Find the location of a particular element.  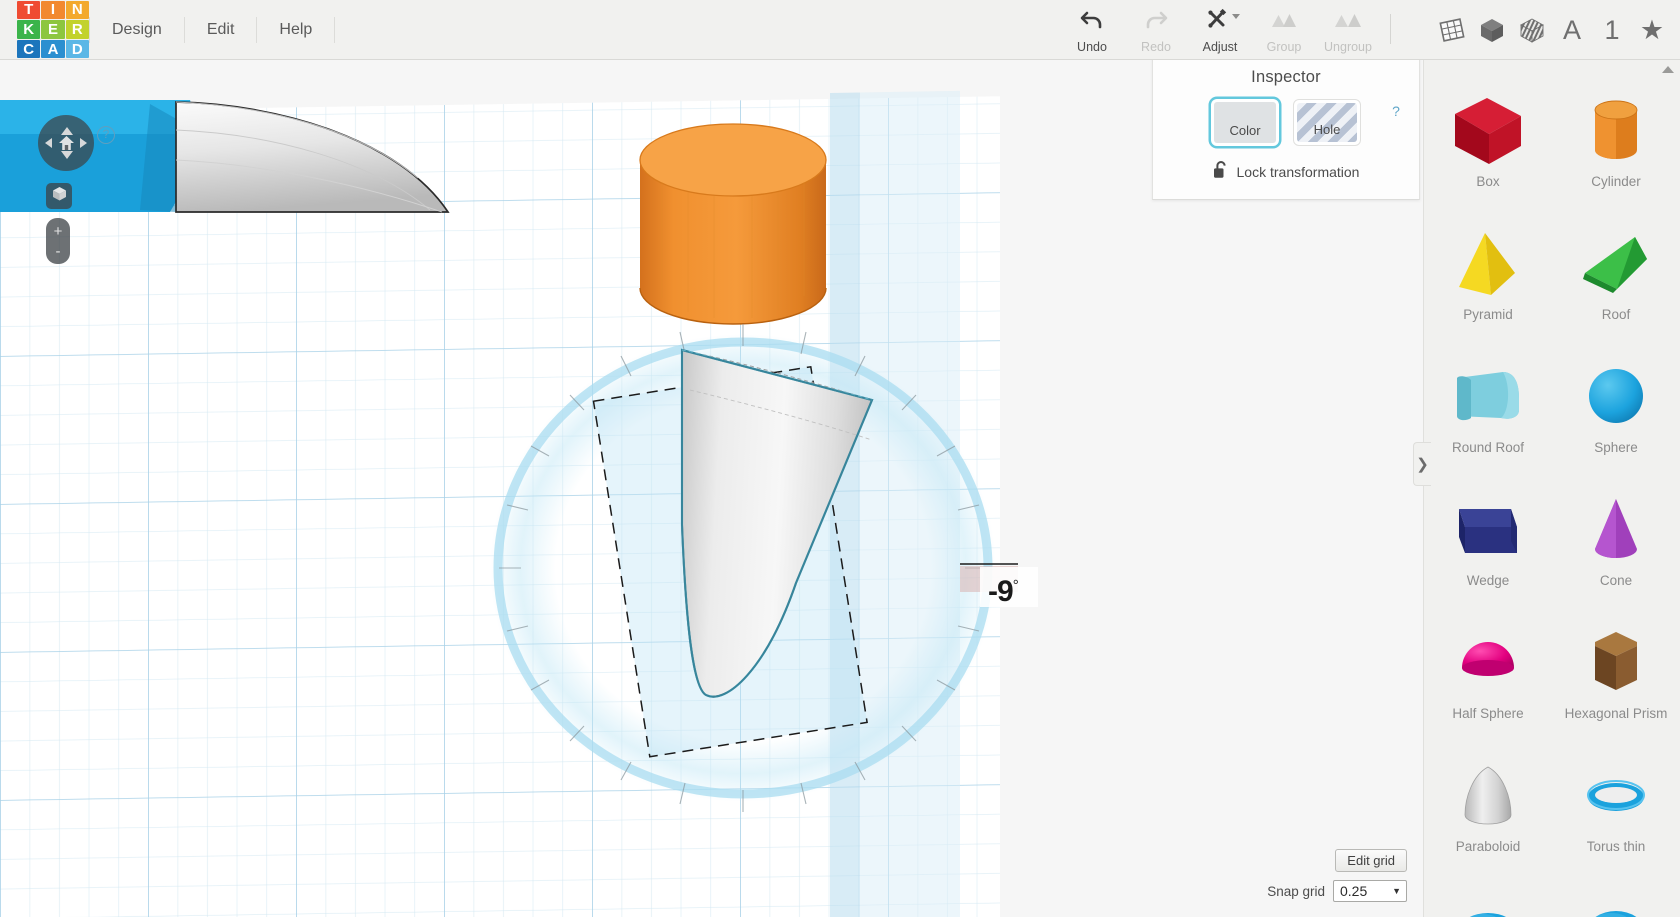

zoom-controls: + - is located at coordinates (58, 241).